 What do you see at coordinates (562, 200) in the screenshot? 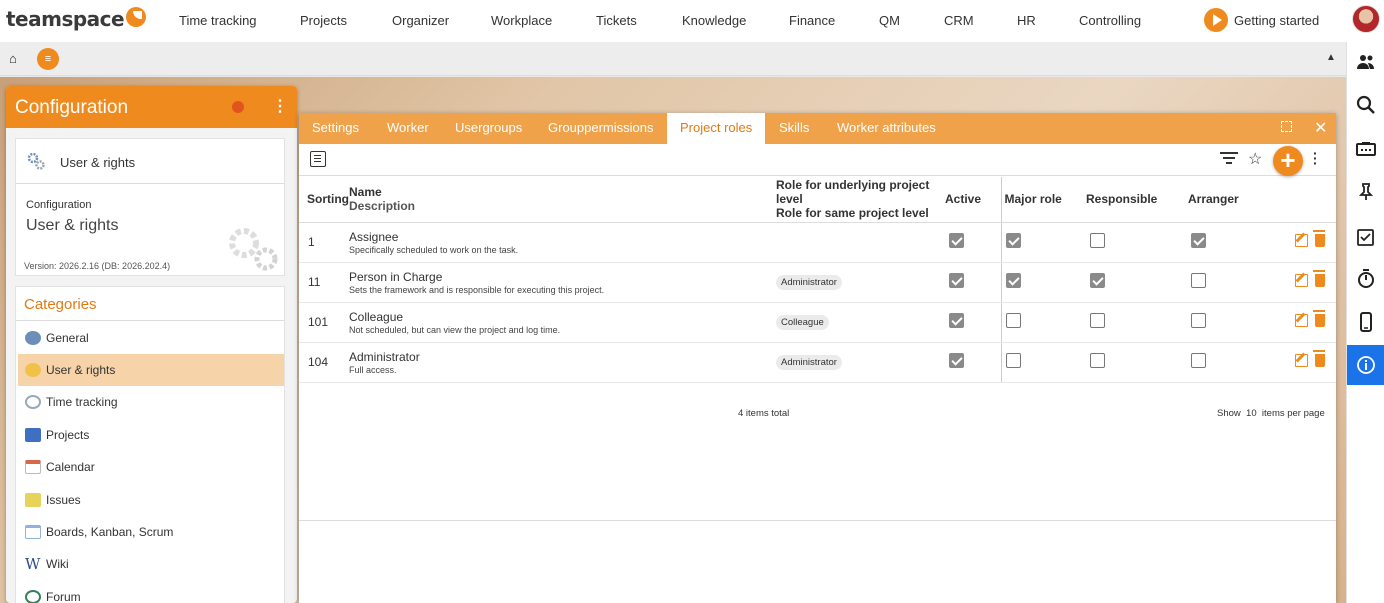
I see `header-name: Name Description` at bounding box center [562, 200].